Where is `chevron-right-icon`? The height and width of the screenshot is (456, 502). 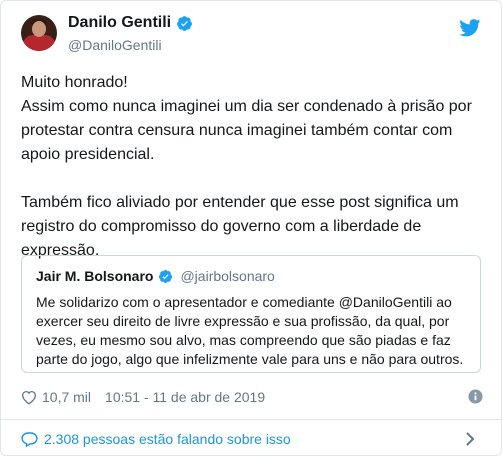 chevron-right-icon is located at coordinates (470, 439).